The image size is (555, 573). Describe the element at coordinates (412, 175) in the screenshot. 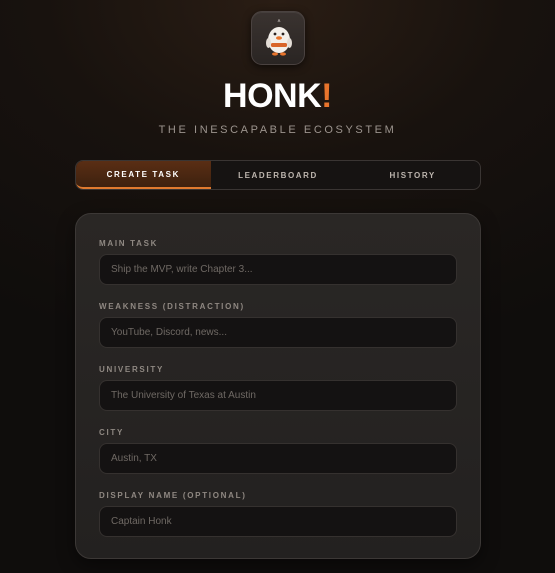

I see `tab-history: HISTORY` at that location.